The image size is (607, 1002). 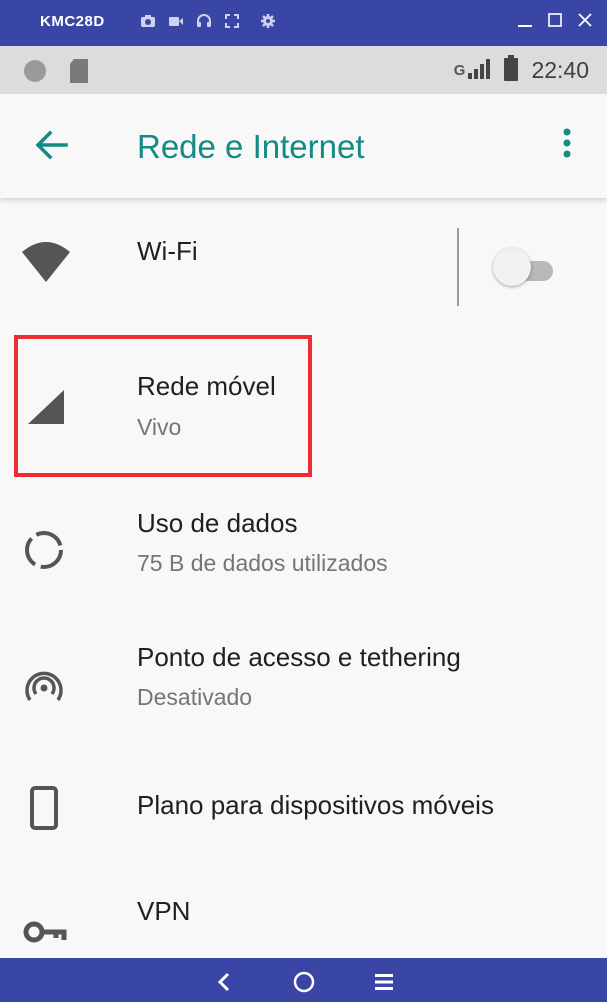 I want to click on app-bar: Rede e Internet, so click(x=303, y=146).